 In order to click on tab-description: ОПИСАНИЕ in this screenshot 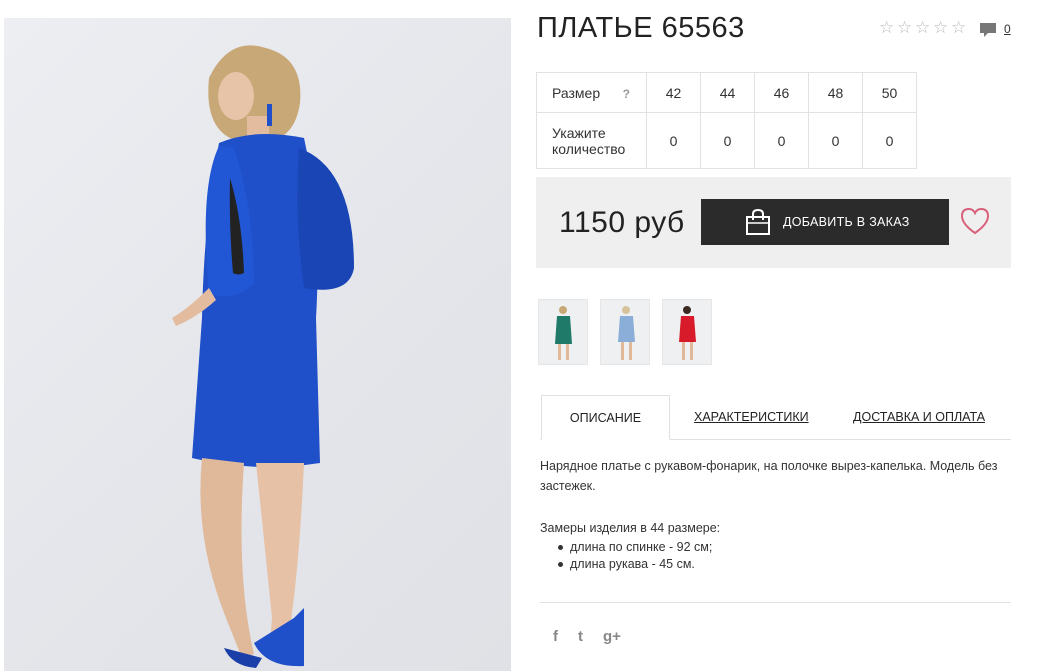, I will do `click(605, 417)`.